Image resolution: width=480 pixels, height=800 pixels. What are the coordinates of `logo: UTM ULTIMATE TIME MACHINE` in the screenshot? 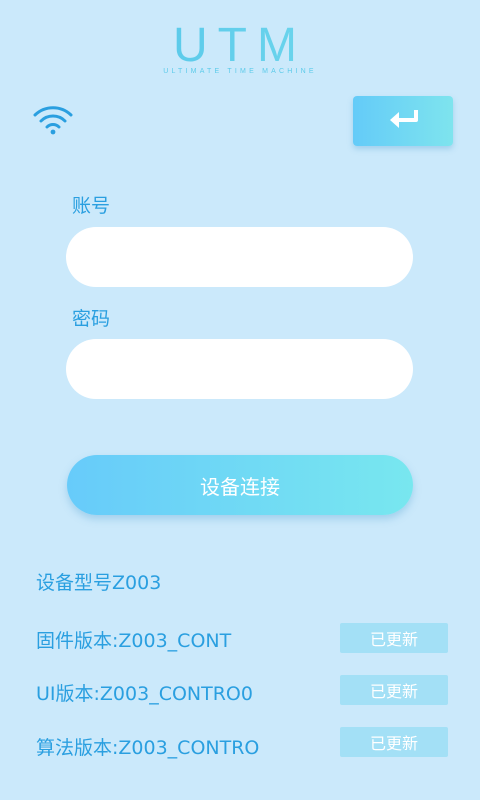 It's located at (240, 49).